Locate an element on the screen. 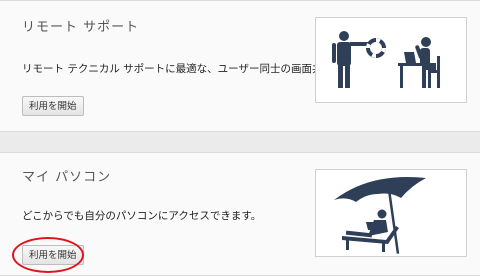 The width and height of the screenshot is (480, 276). beach-umbrella-laptop-icon is located at coordinates (380, 215).